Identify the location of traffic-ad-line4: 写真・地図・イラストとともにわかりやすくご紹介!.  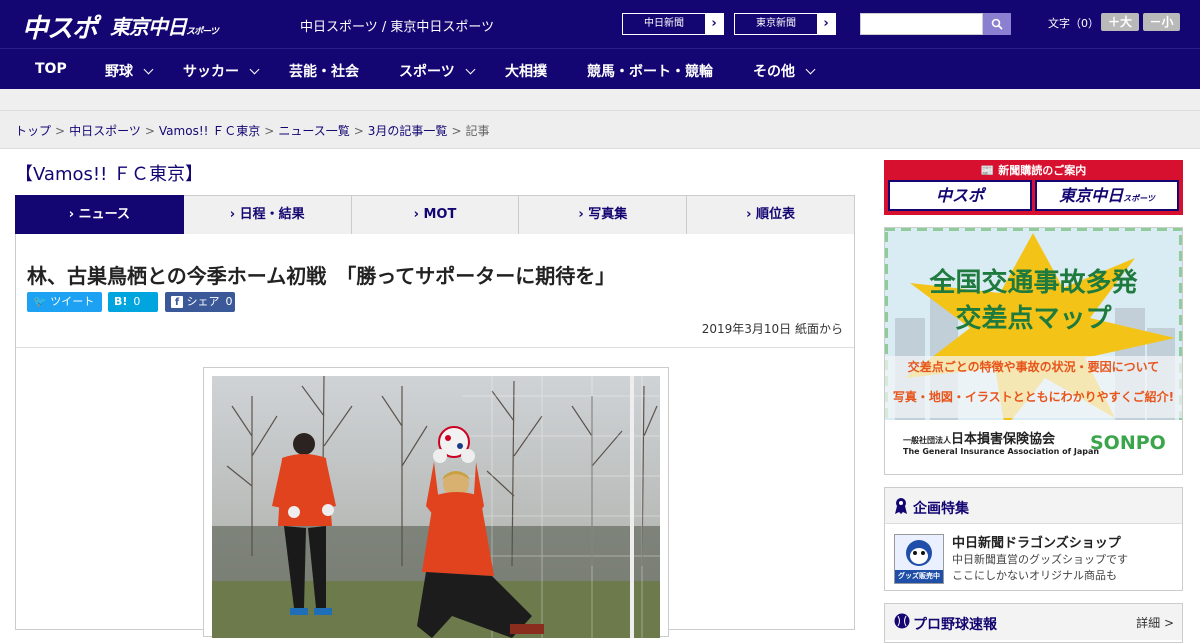
(1033, 397).